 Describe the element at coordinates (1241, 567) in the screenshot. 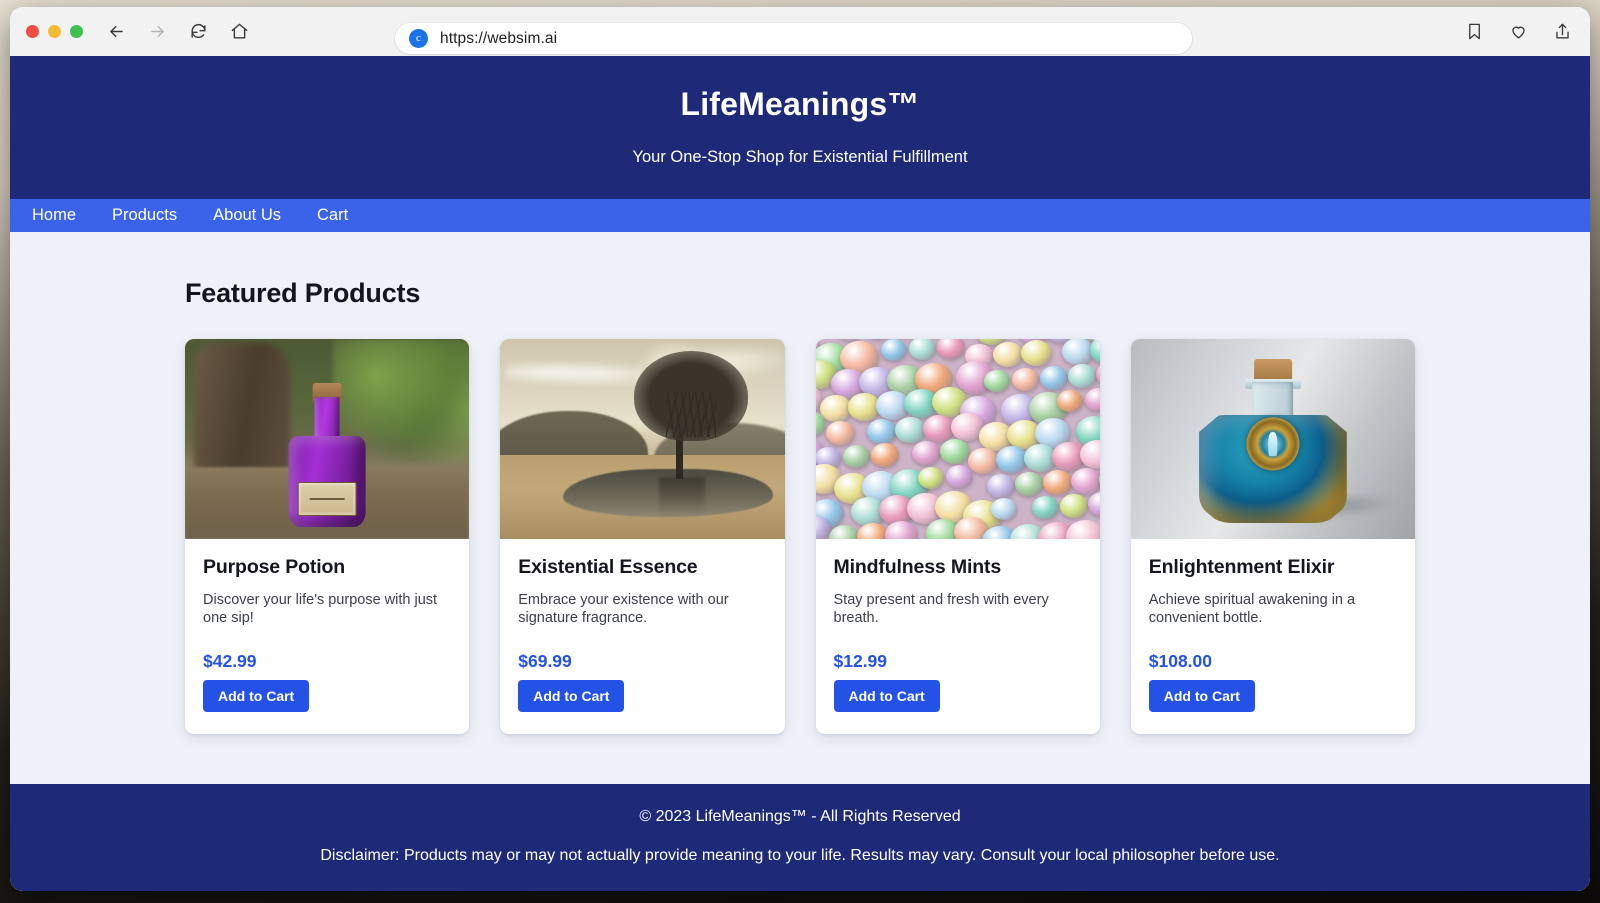

I see `product-name: Enlightenment Elixir` at that location.